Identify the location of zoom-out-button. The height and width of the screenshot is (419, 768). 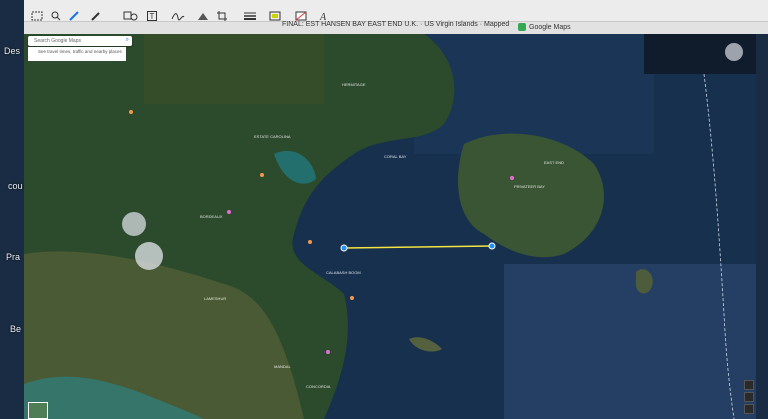
(749, 409).